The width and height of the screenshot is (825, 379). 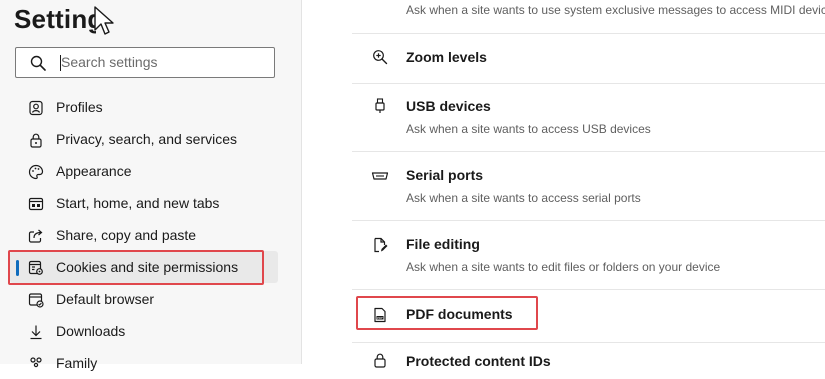 What do you see at coordinates (588, 357) in the screenshot?
I see `setting-row-protected-content-ids: Protected content IDs` at bounding box center [588, 357].